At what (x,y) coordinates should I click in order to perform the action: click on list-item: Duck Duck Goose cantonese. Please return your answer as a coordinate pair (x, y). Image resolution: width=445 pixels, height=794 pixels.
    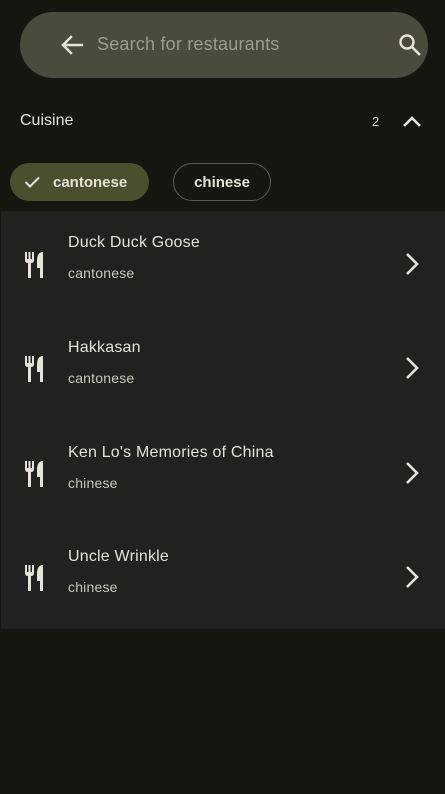
    Looking at the image, I should click on (223, 263).